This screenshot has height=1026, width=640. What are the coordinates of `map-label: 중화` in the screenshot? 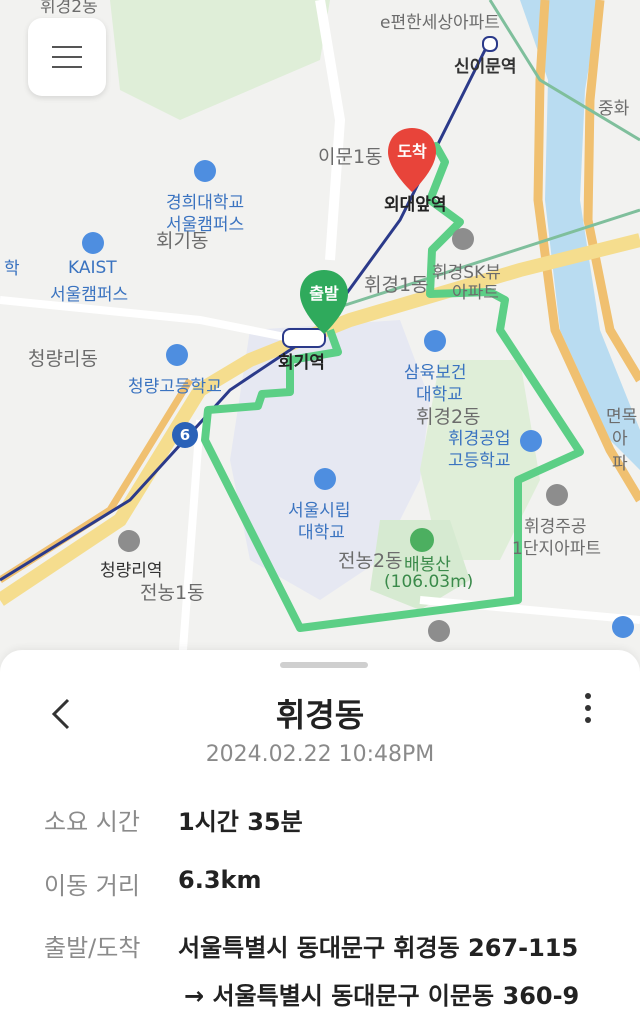 It's located at (614, 109).